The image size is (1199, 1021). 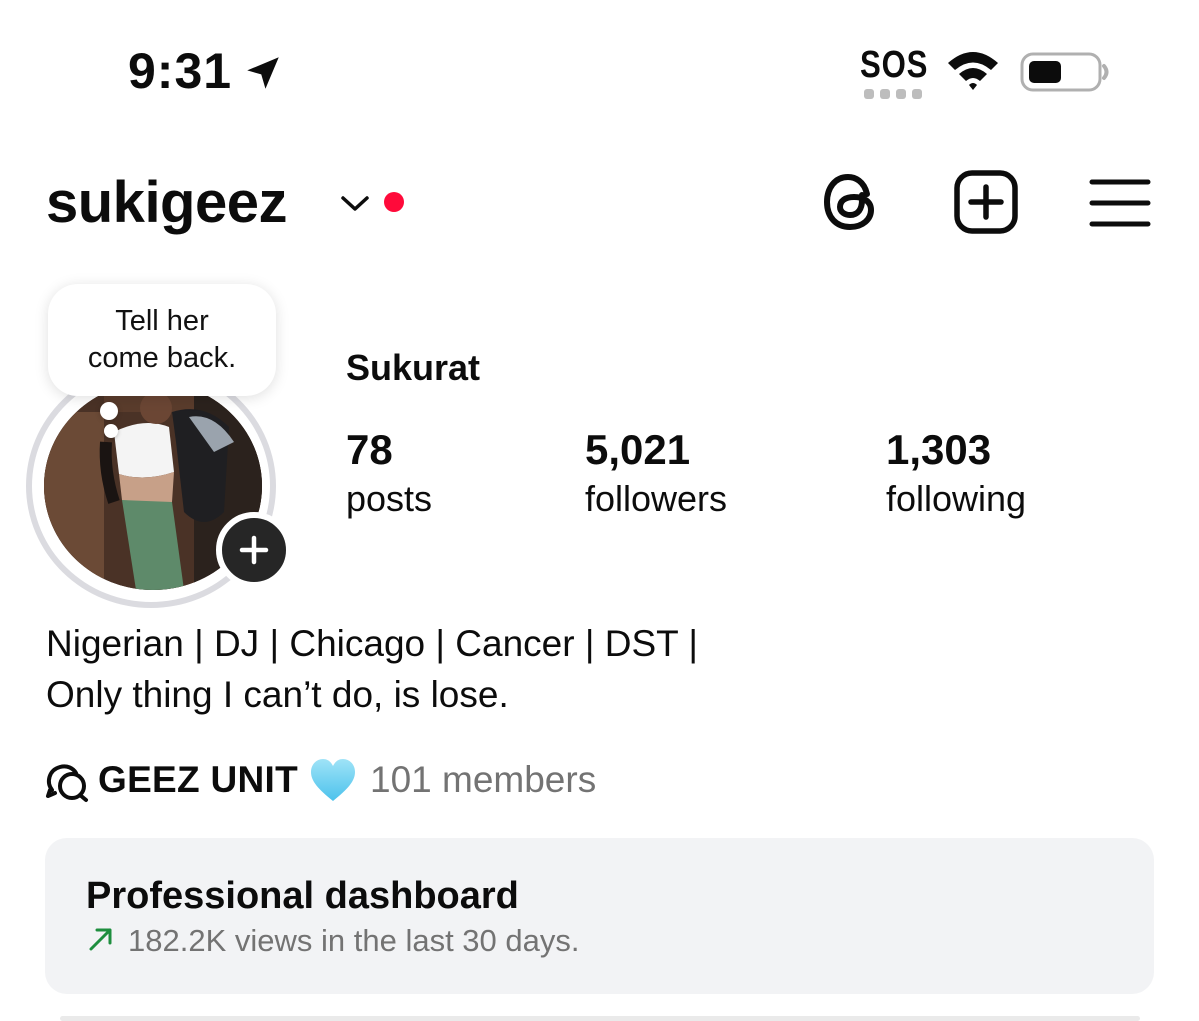 What do you see at coordinates (893, 94) in the screenshot?
I see `signal-dots` at bounding box center [893, 94].